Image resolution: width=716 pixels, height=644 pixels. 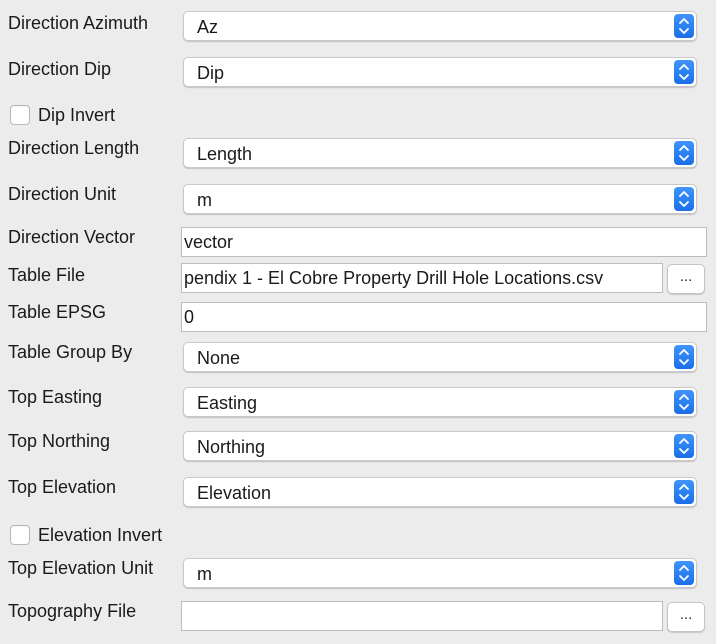 I want to click on top-northing-value: Northing, so click(x=231, y=447).